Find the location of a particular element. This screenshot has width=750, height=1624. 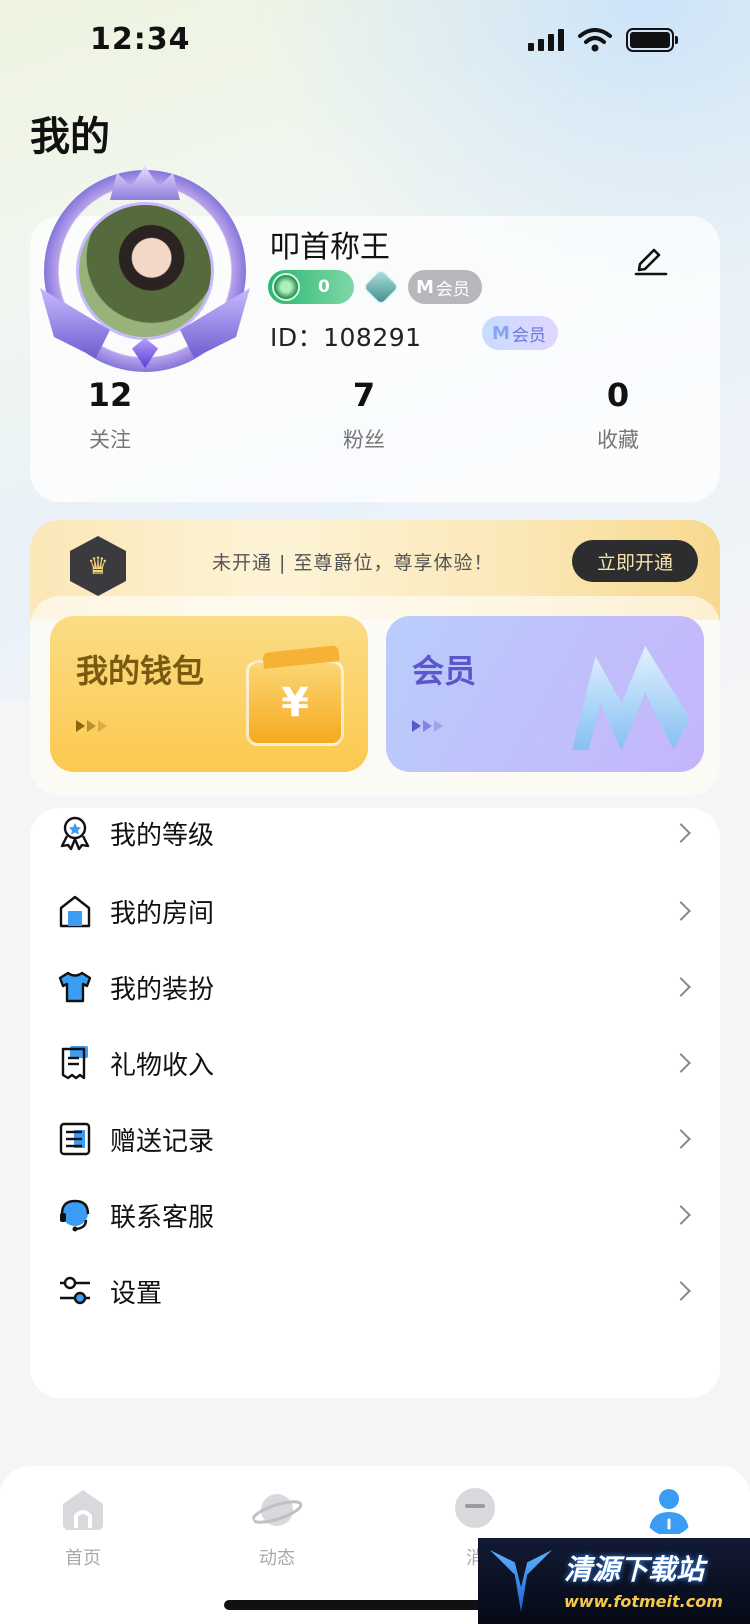

frame-crown-icon is located at coordinates (145, 183).